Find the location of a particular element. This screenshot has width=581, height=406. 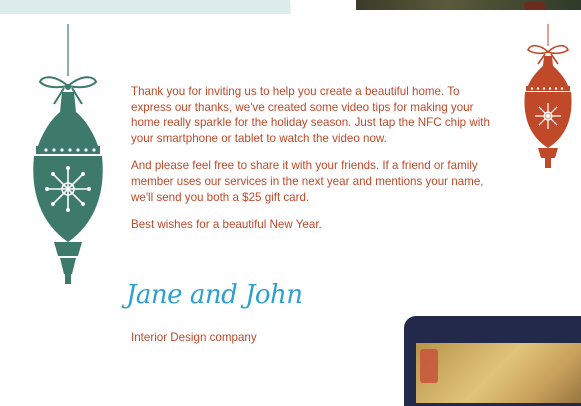

tablet-device is located at coordinates (492, 361).